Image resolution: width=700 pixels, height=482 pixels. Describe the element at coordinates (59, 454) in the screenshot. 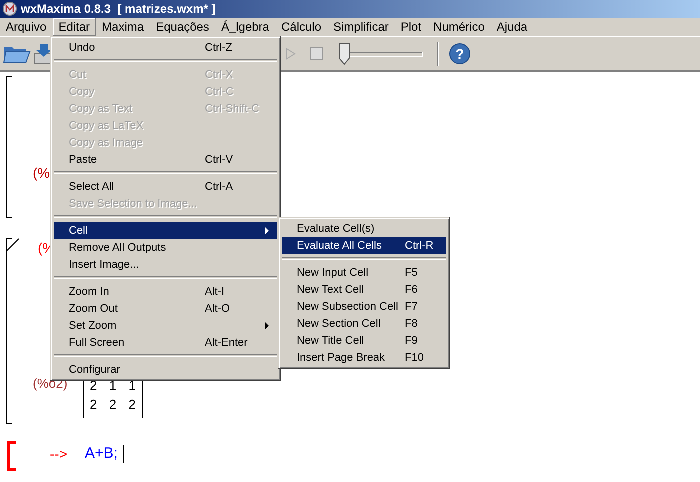

I see `input-prompt: -->` at that location.